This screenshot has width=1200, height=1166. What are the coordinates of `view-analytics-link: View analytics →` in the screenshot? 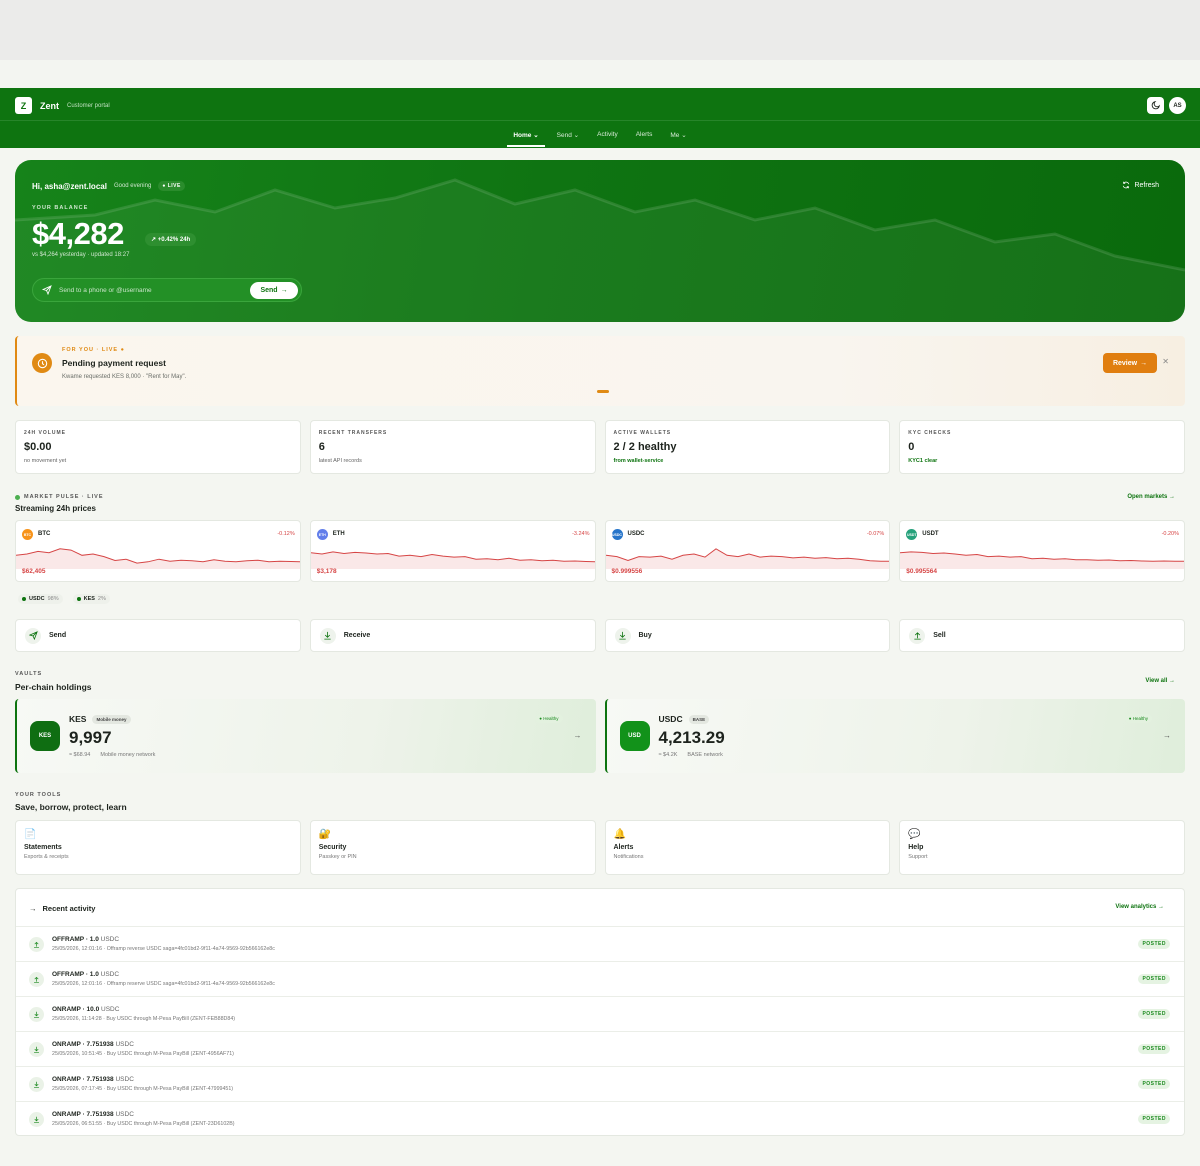 It's located at (1139, 907).